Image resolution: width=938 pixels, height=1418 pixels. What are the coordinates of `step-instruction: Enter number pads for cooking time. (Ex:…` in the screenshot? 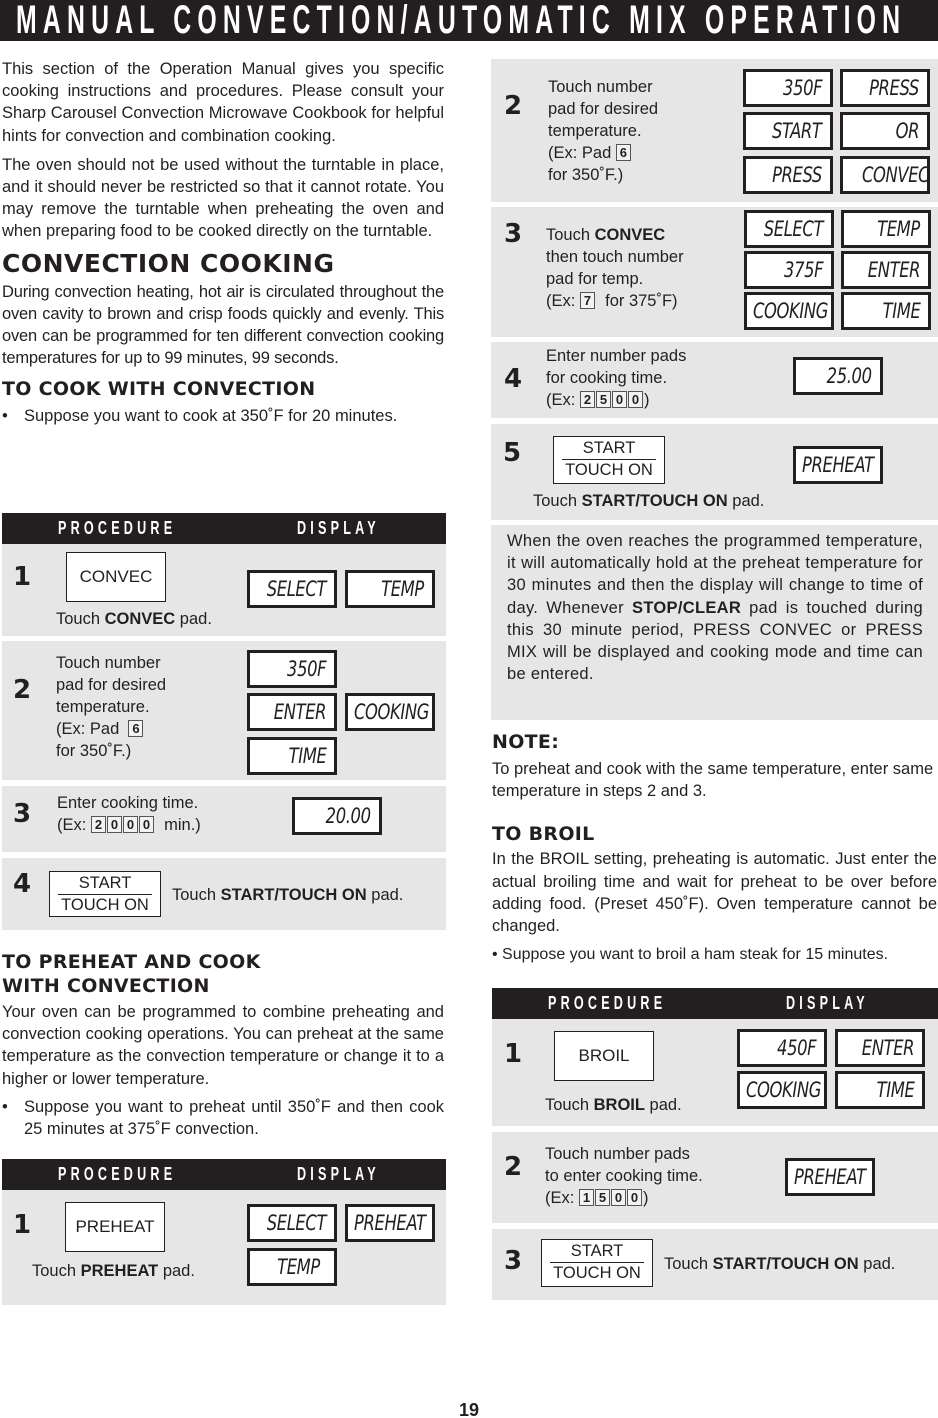 It's located at (616, 378).